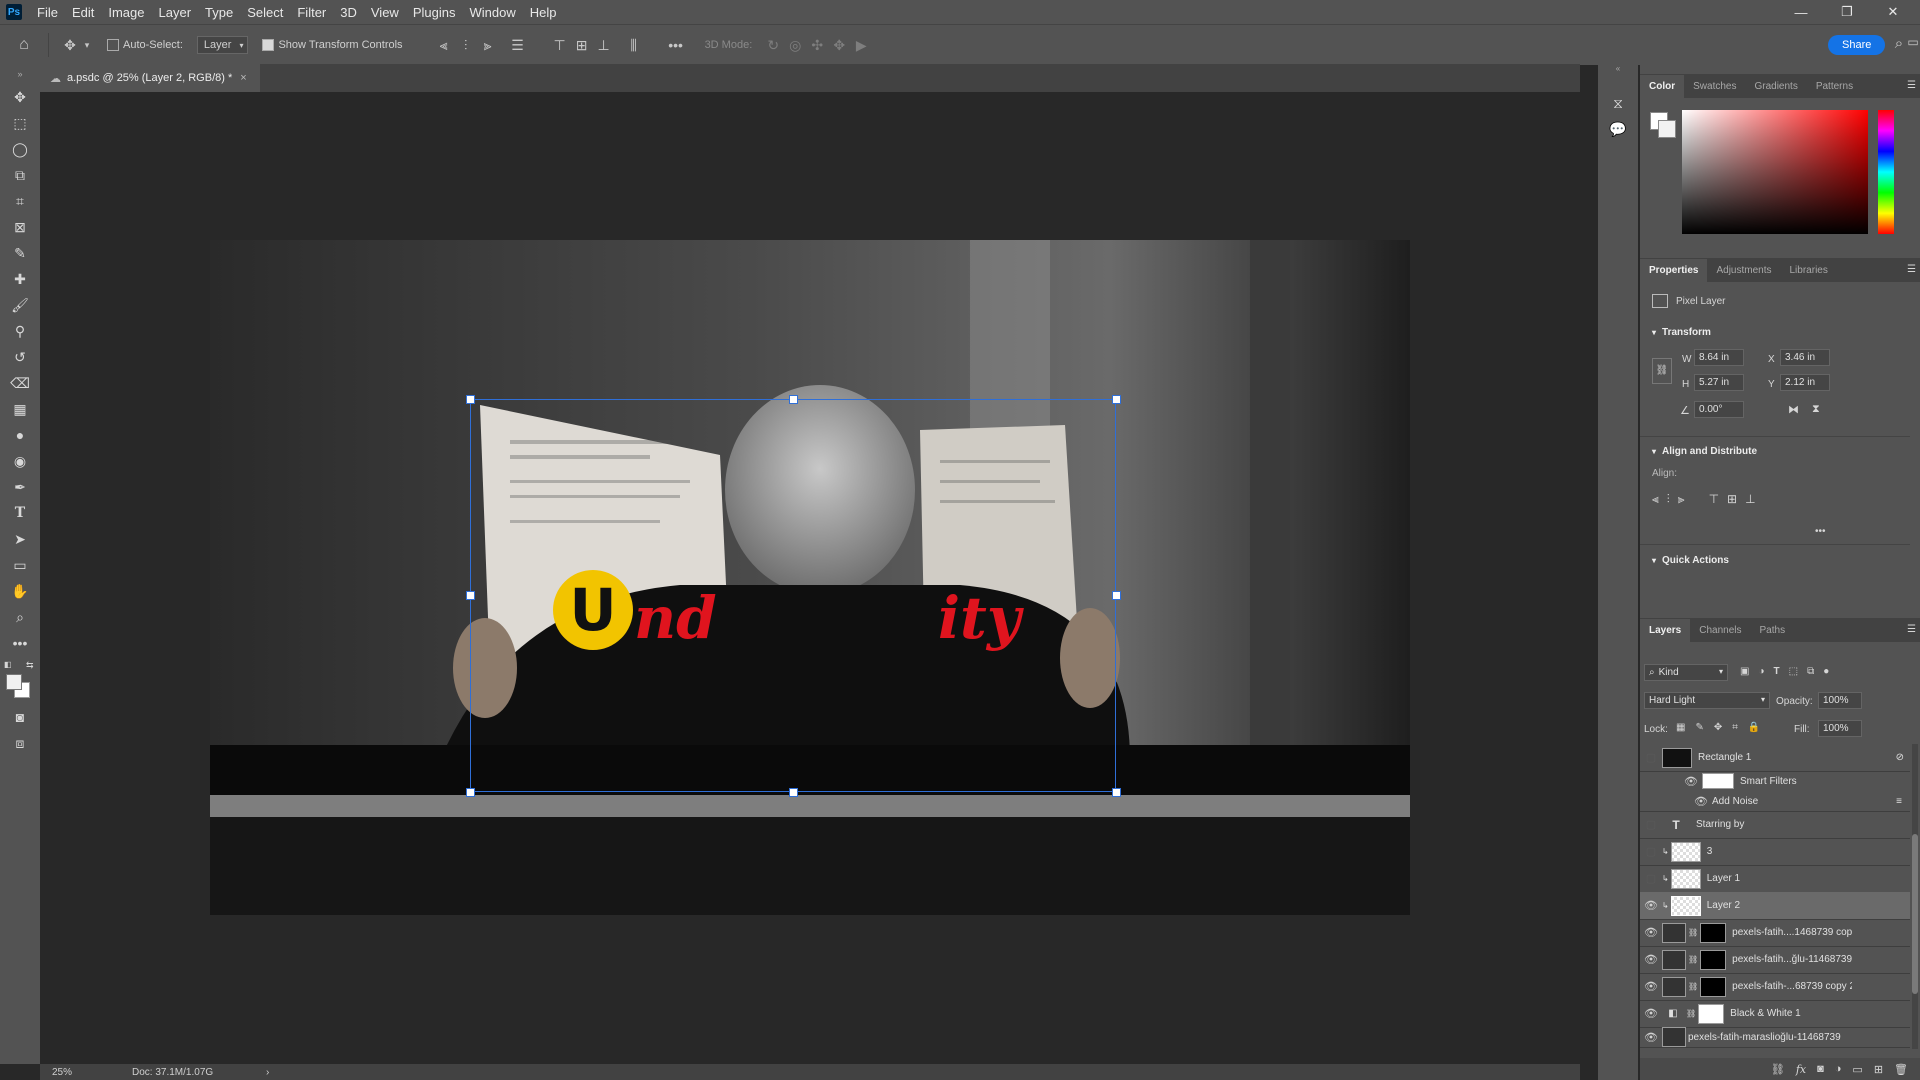 The width and height of the screenshot is (1920, 1080). I want to click on flip-vertical-icon: ⧗, so click(1816, 409).